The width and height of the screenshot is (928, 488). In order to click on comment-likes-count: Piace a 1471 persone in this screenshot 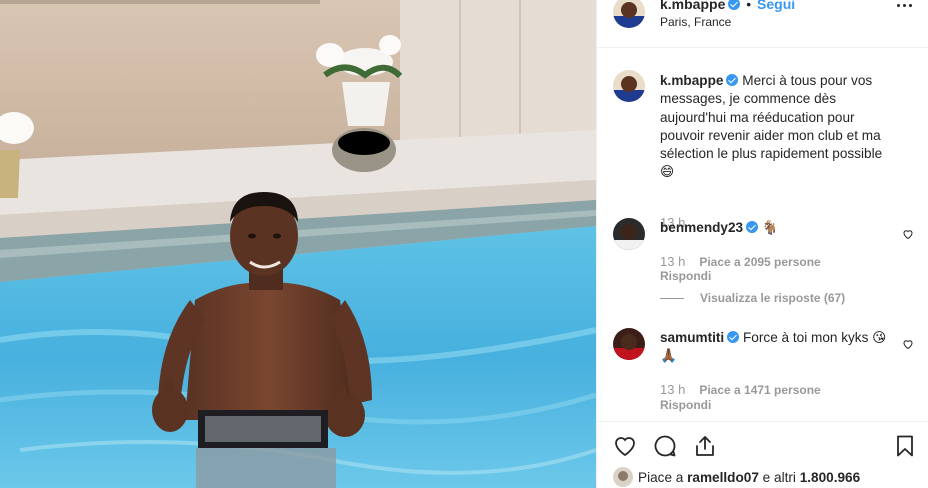, I will do `click(759, 390)`.